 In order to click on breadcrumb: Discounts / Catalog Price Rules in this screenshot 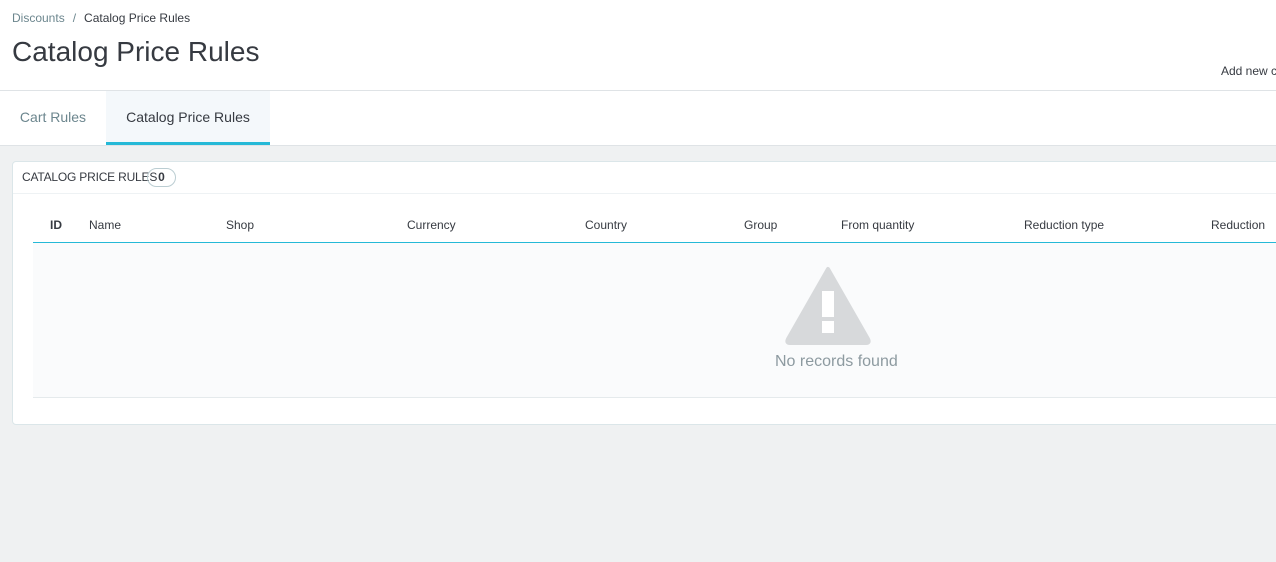, I will do `click(101, 18)`.